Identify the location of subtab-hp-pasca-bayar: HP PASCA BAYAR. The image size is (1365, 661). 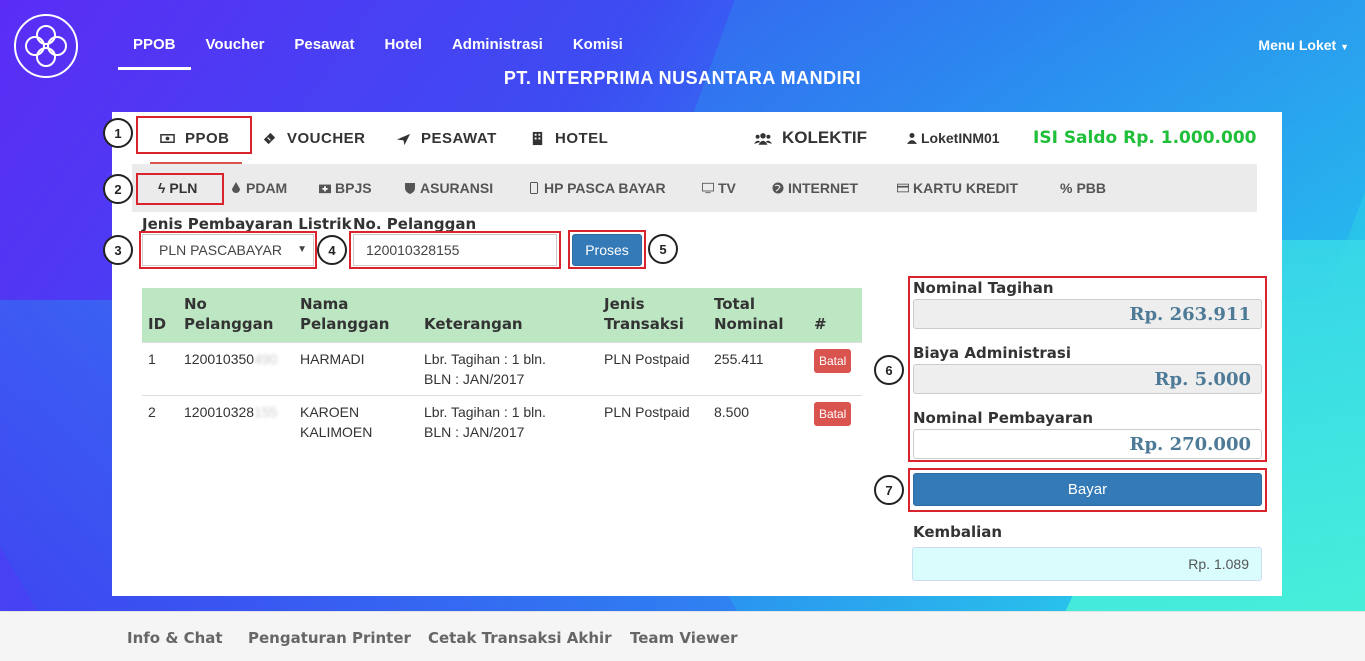
(597, 188).